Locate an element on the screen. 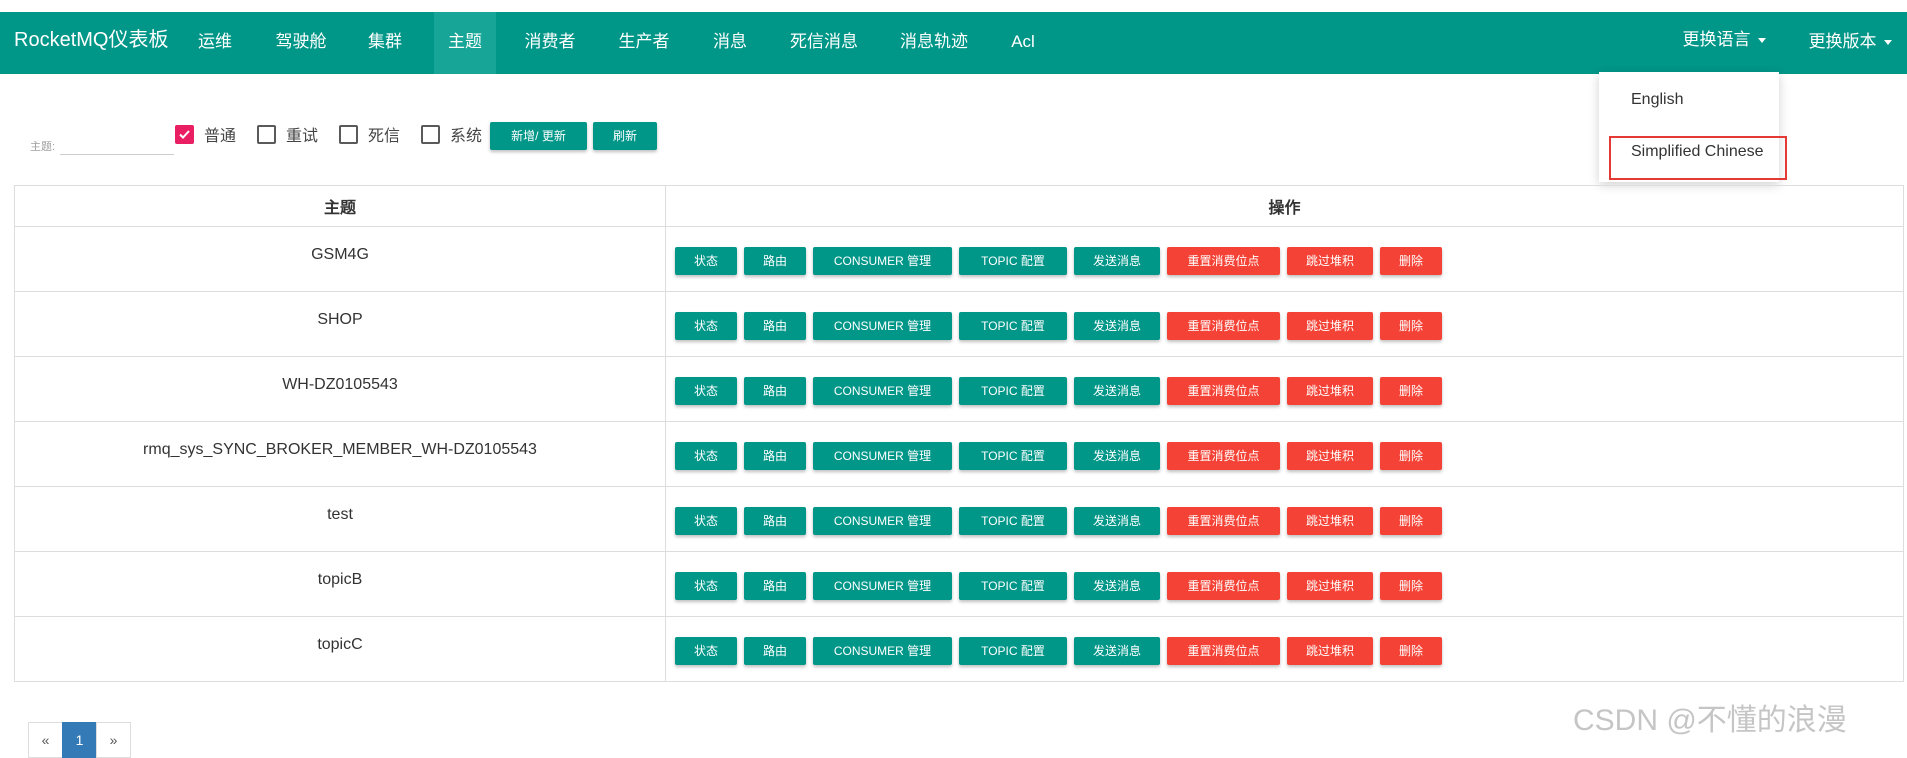 This screenshot has height=758, width=1907. checkbox-normal-label: 普通 is located at coordinates (220, 136).